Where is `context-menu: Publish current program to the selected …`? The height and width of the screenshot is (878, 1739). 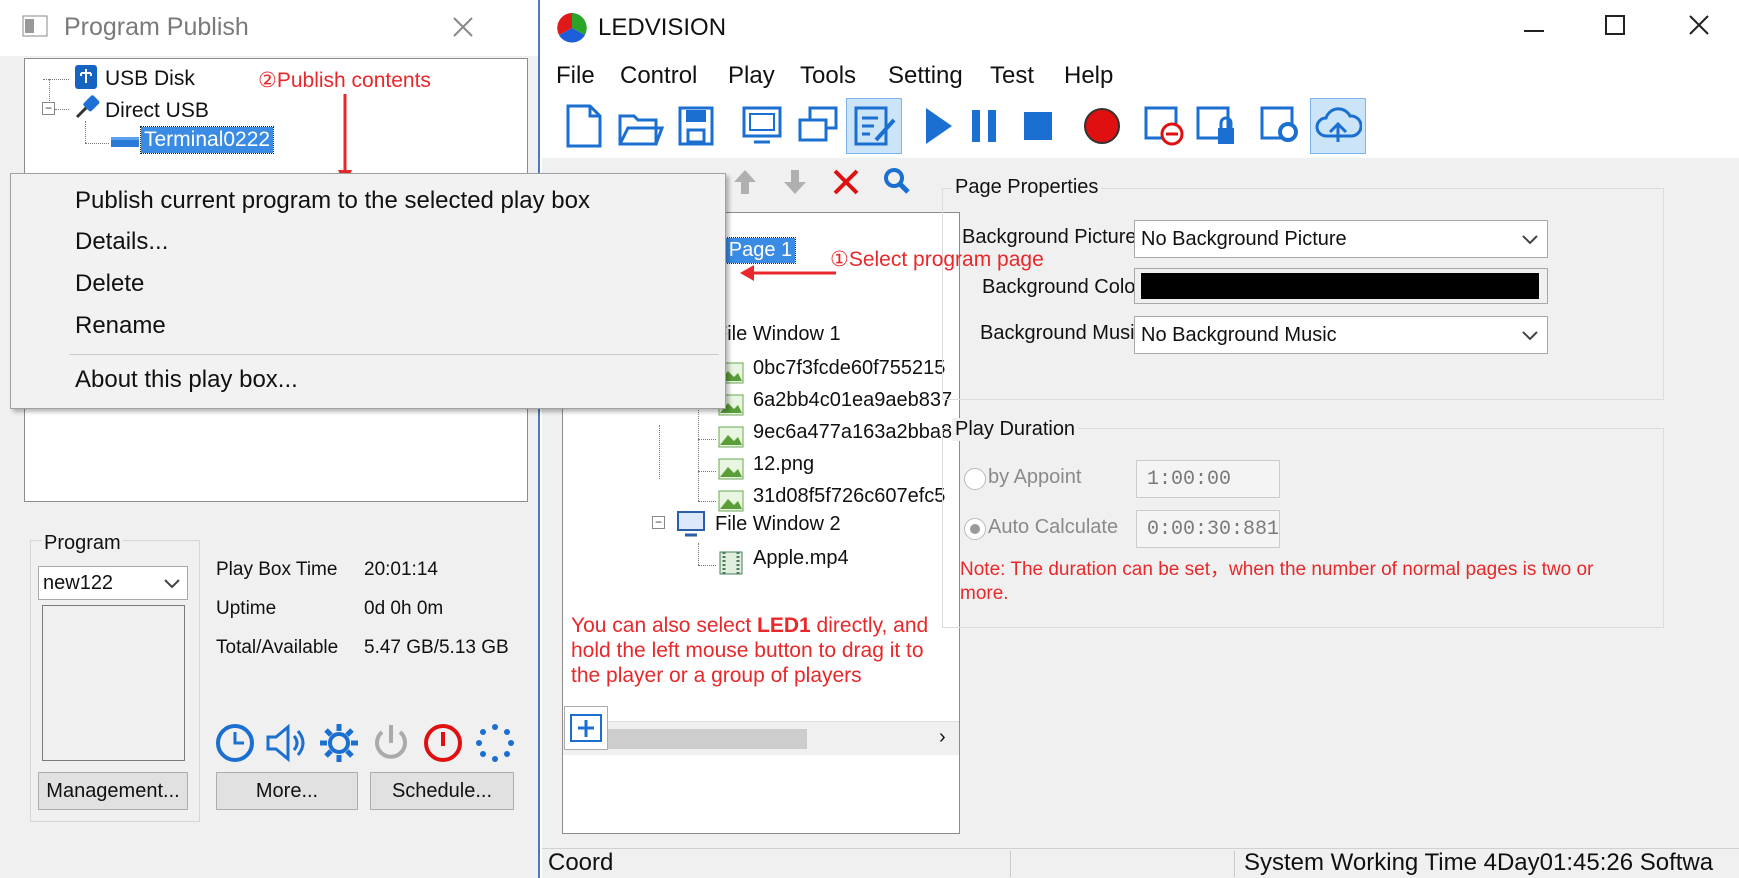 context-menu: Publish current program to the selected … is located at coordinates (368, 291).